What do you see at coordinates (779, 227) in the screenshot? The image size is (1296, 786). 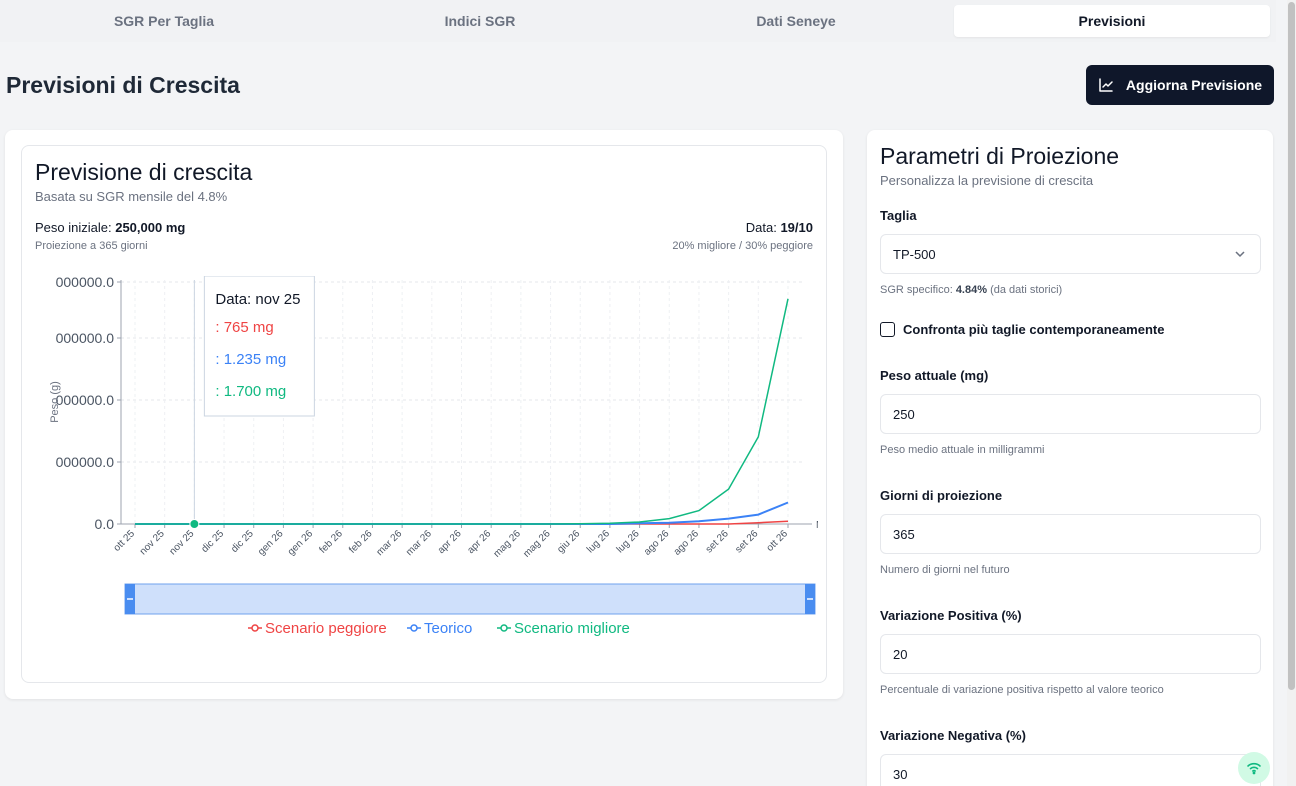 I see `date-value: Data: 19/10` at bounding box center [779, 227].